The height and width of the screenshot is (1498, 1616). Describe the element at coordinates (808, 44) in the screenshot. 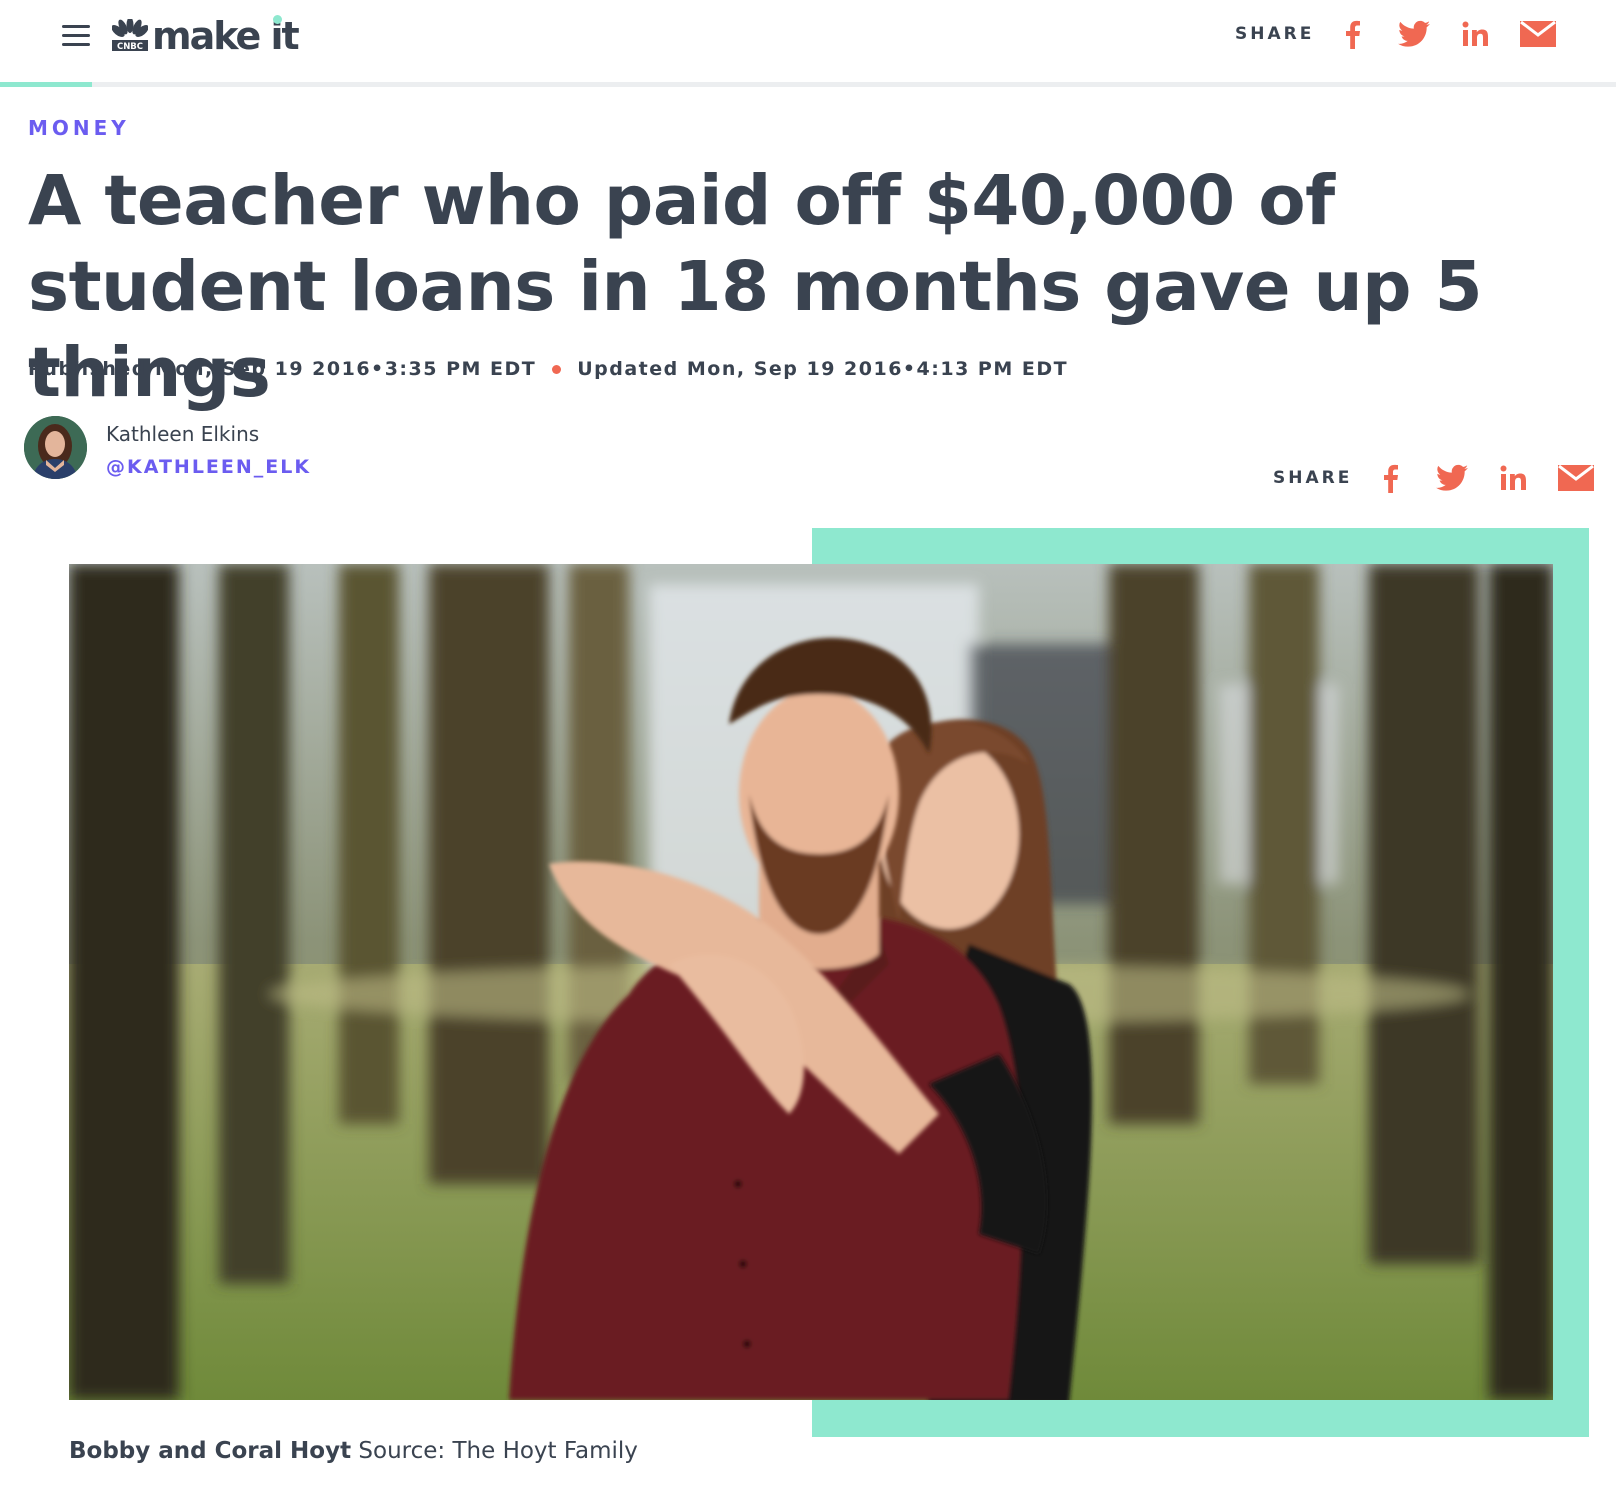

I see `top-navigation-bar: CNBC make it SHARE` at that location.